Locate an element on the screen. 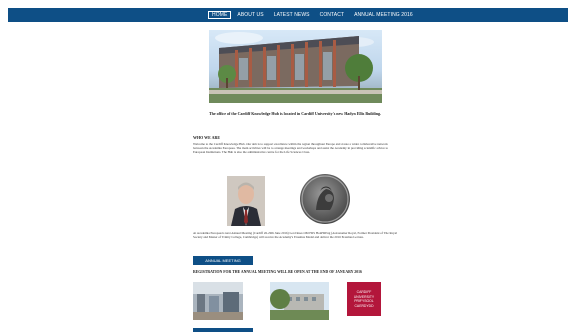 Image resolution: width=574 pixels, height=332 pixels. interior-photo is located at coordinates (218, 301).